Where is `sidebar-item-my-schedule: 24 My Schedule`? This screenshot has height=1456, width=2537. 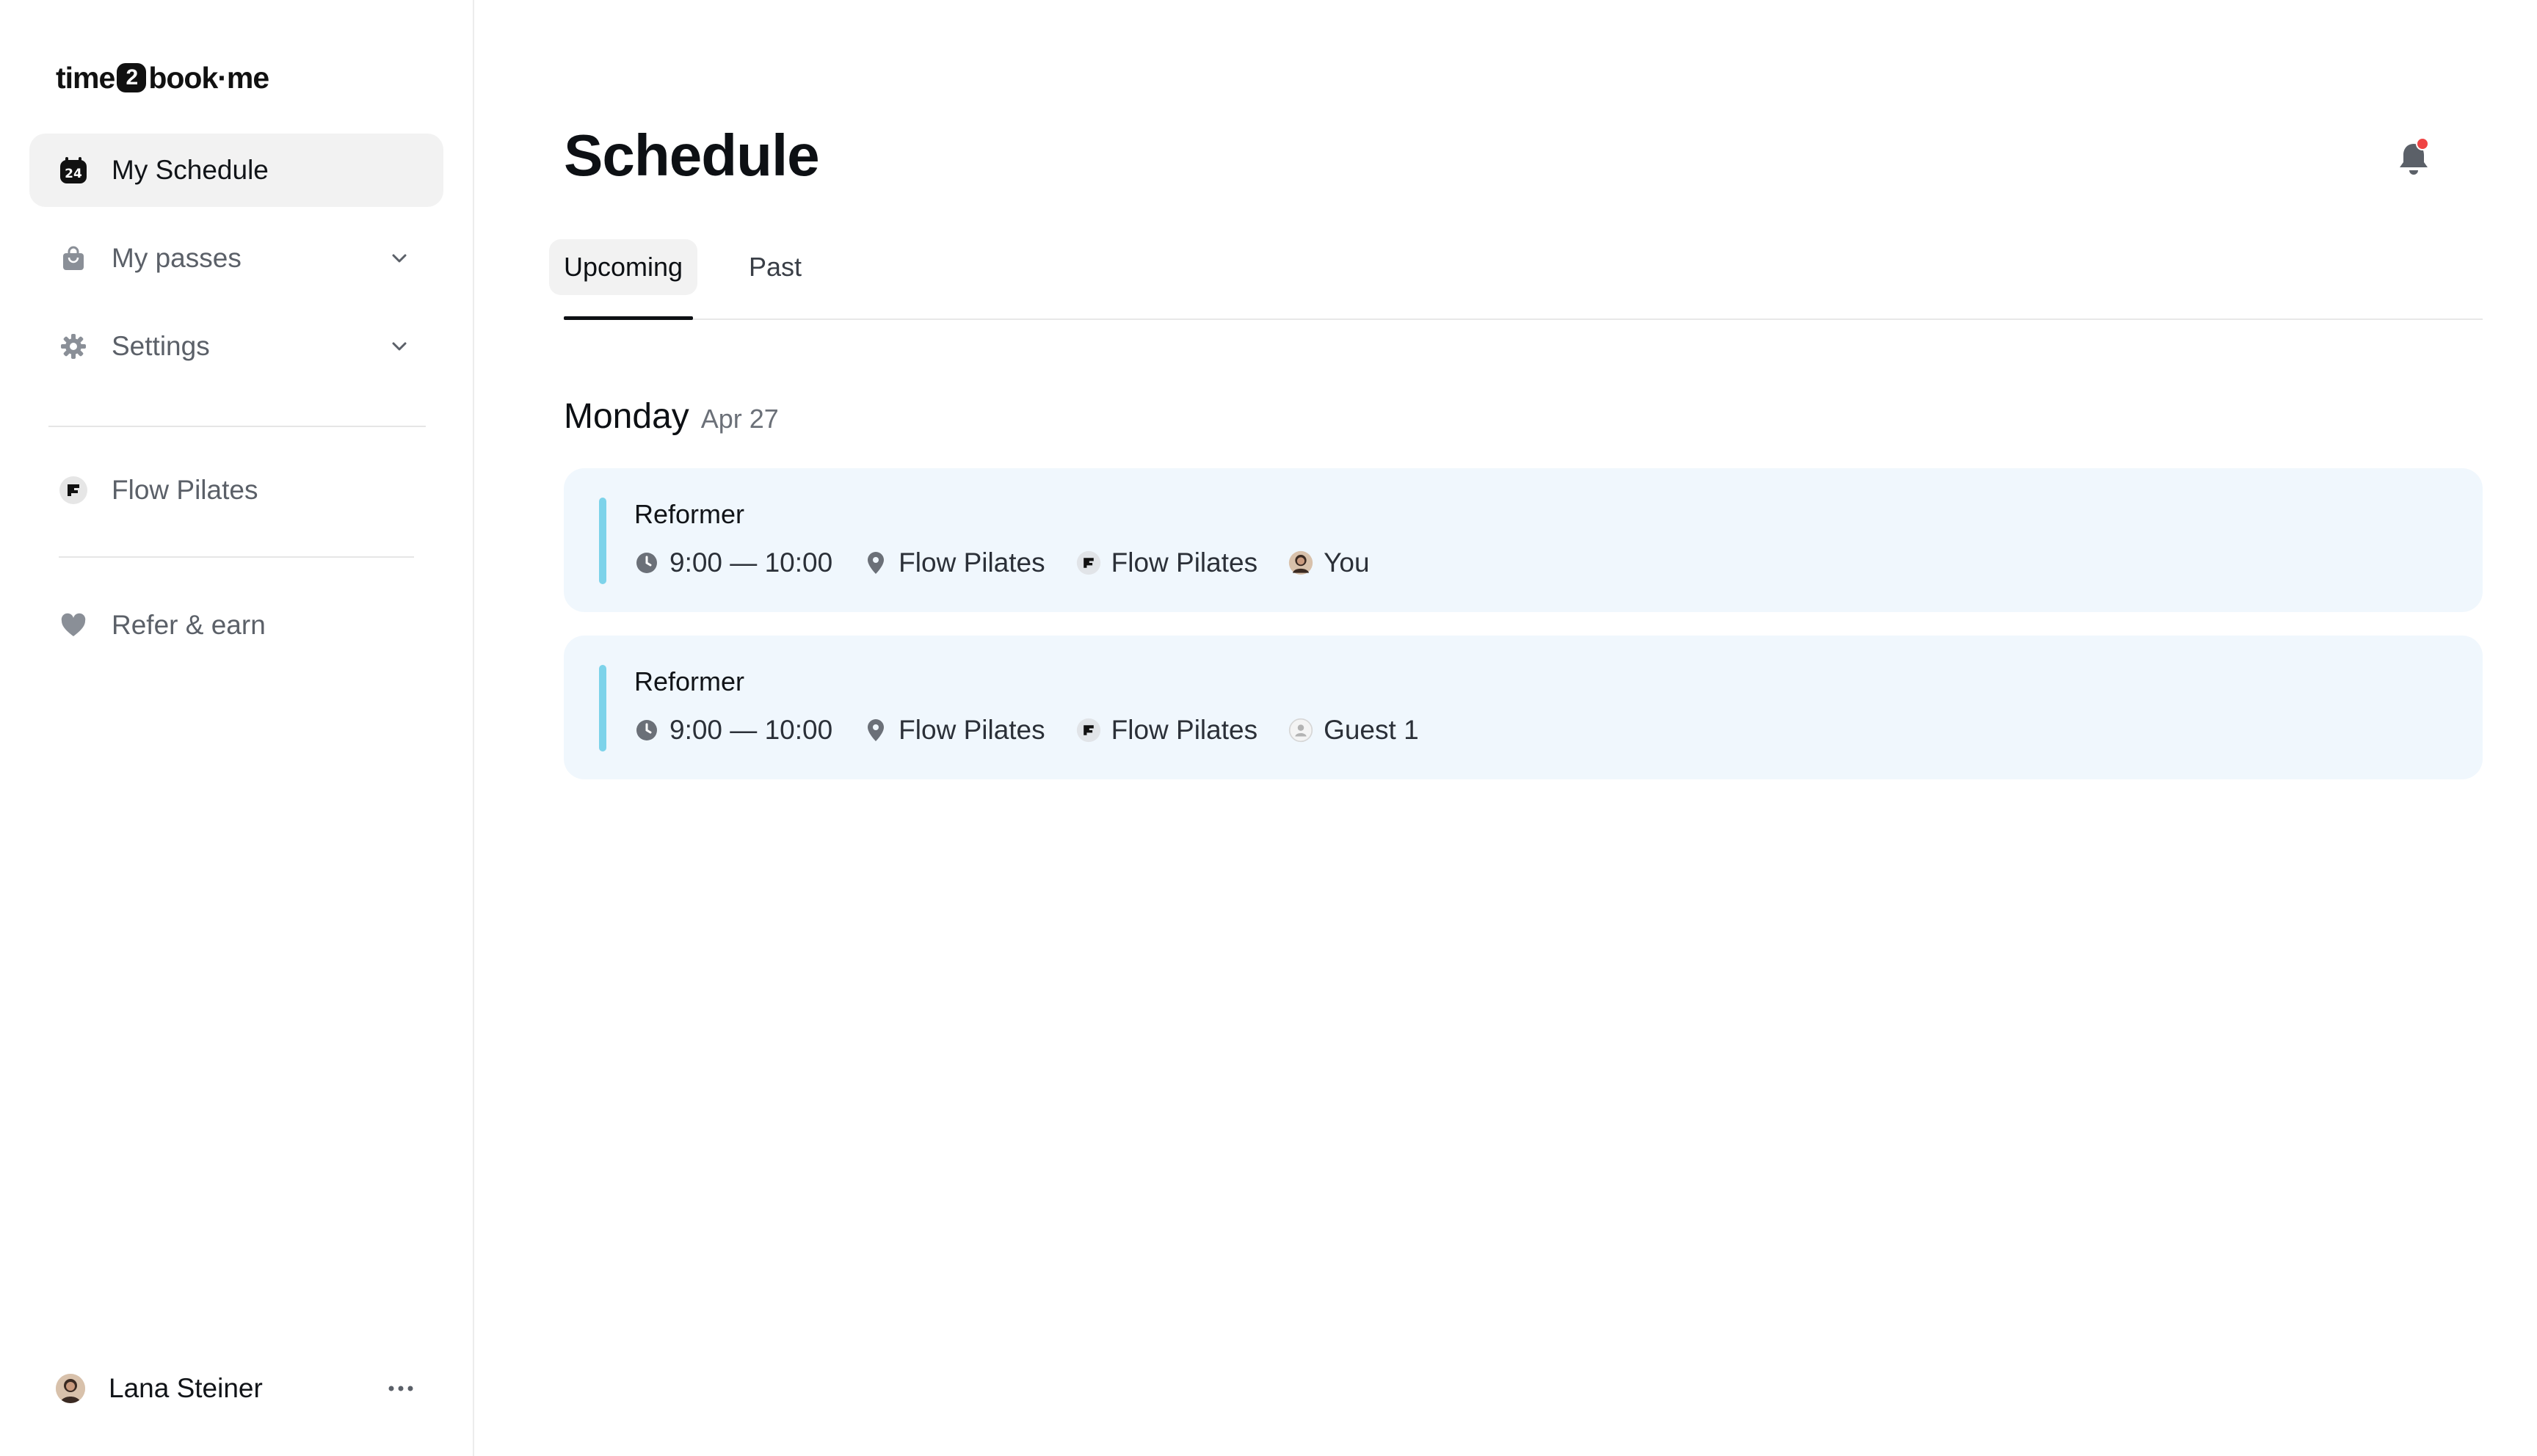 sidebar-item-my-schedule: 24 My Schedule is located at coordinates (236, 170).